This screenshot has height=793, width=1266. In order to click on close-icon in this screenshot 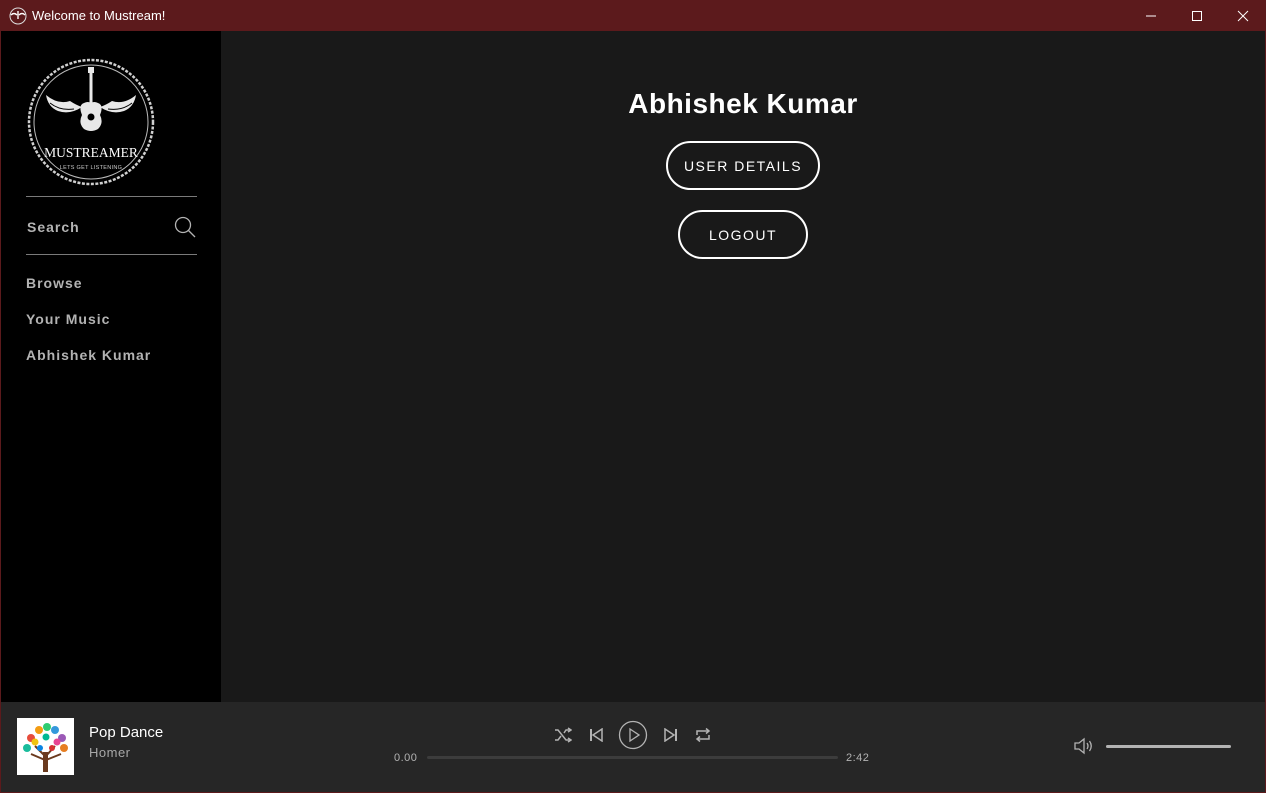, I will do `click(1243, 15)`.